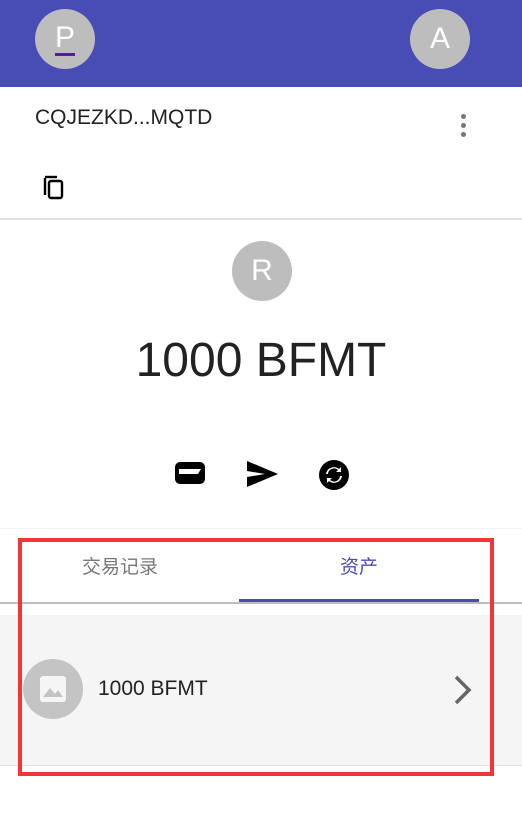 This screenshot has height=826, width=522. What do you see at coordinates (262, 476) in the screenshot?
I see `send-icon` at bounding box center [262, 476].